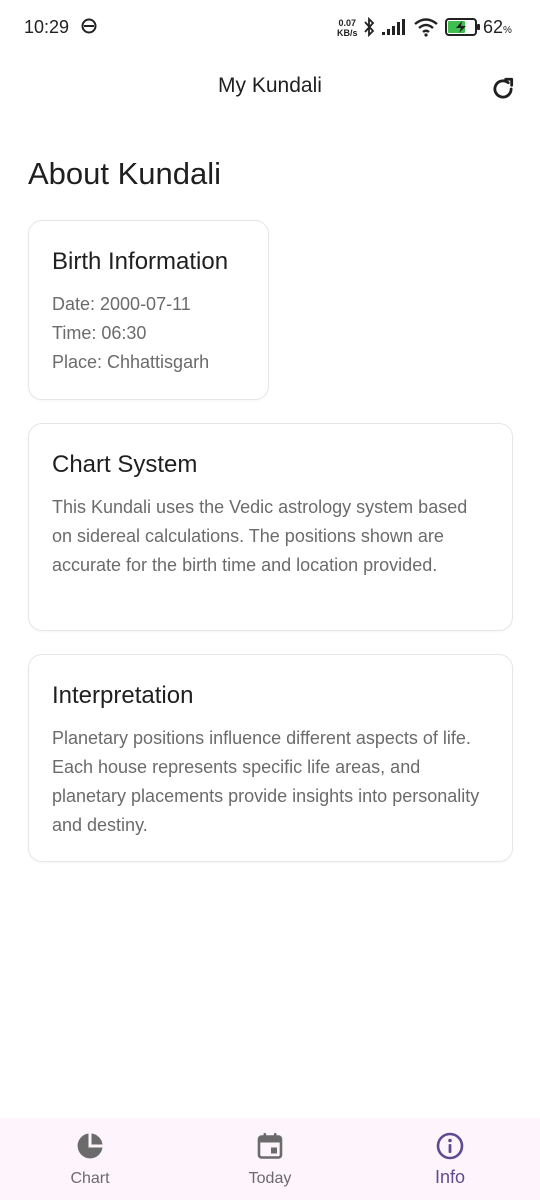  I want to click on network-speed: 0.07 KB/s, so click(347, 28).